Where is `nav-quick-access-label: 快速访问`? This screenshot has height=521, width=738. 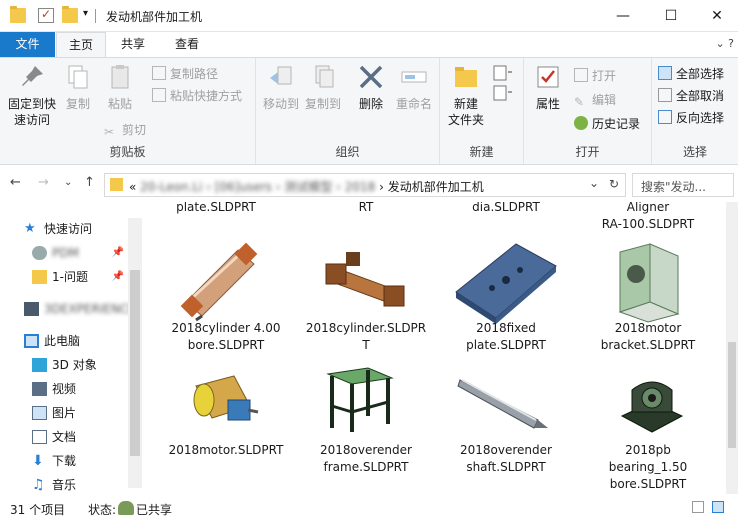 nav-quick-access-label: 快速访问 is located at coordinates (68, 229).